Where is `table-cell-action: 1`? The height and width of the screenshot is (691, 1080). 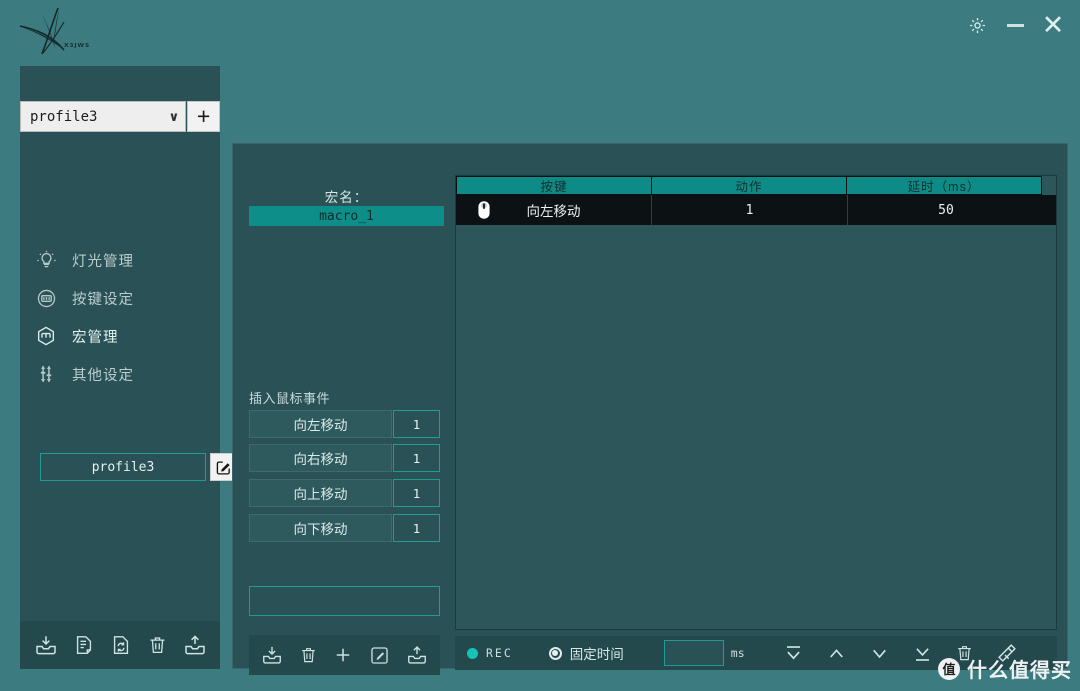 table-cell-action: 1 is located at coordinates (750, 210).